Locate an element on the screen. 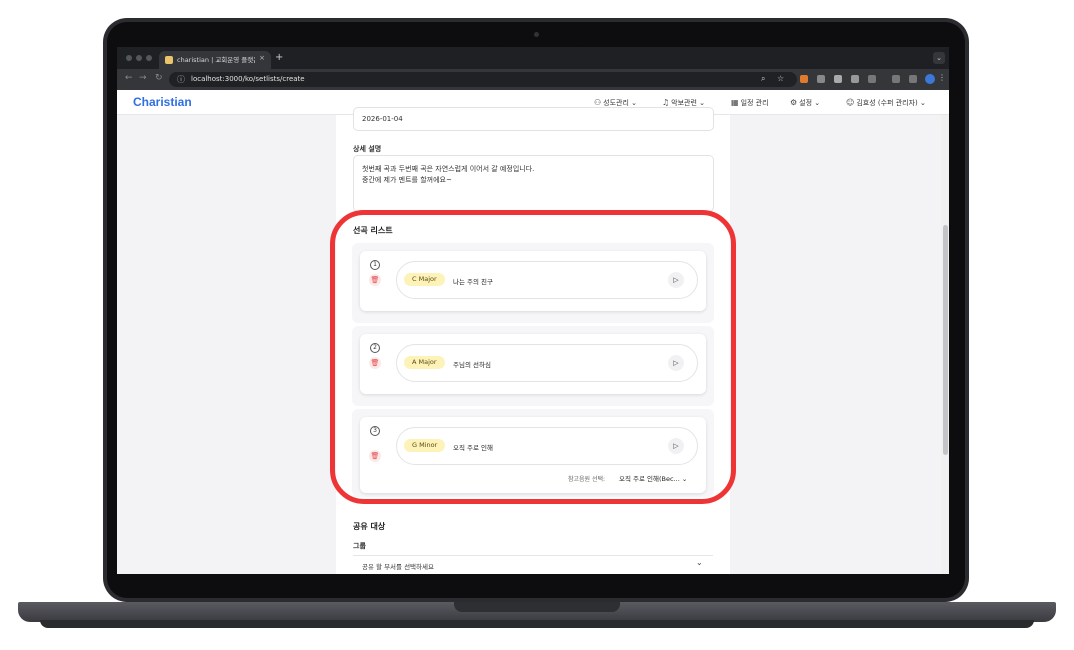 The height and width of the screenshot is (650, 1074). reference-audio-label: 참고음원 선택: is located at coordinates (587, 479).